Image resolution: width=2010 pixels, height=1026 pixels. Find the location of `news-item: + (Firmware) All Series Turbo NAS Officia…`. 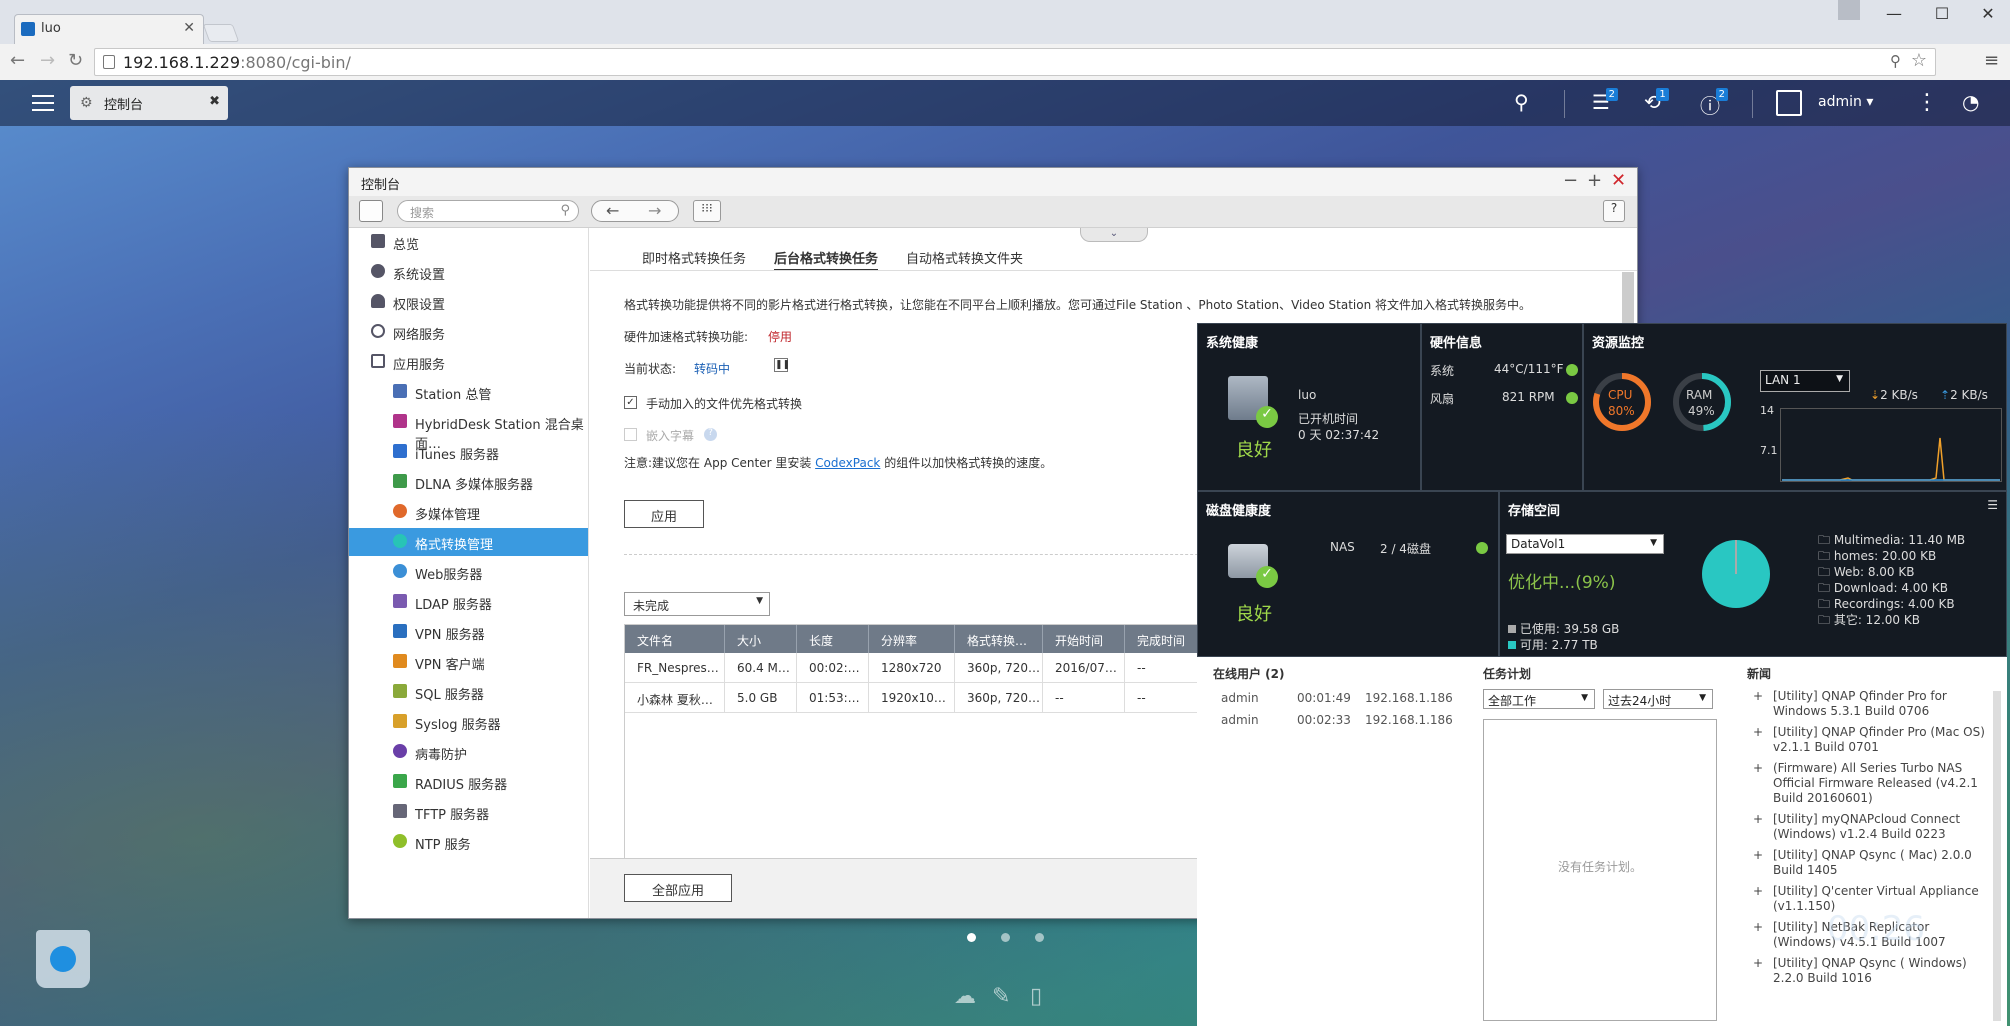

news-item: + (Firmware) All Series Turbo NAS Officia… is located at coordinates (1867, 783).